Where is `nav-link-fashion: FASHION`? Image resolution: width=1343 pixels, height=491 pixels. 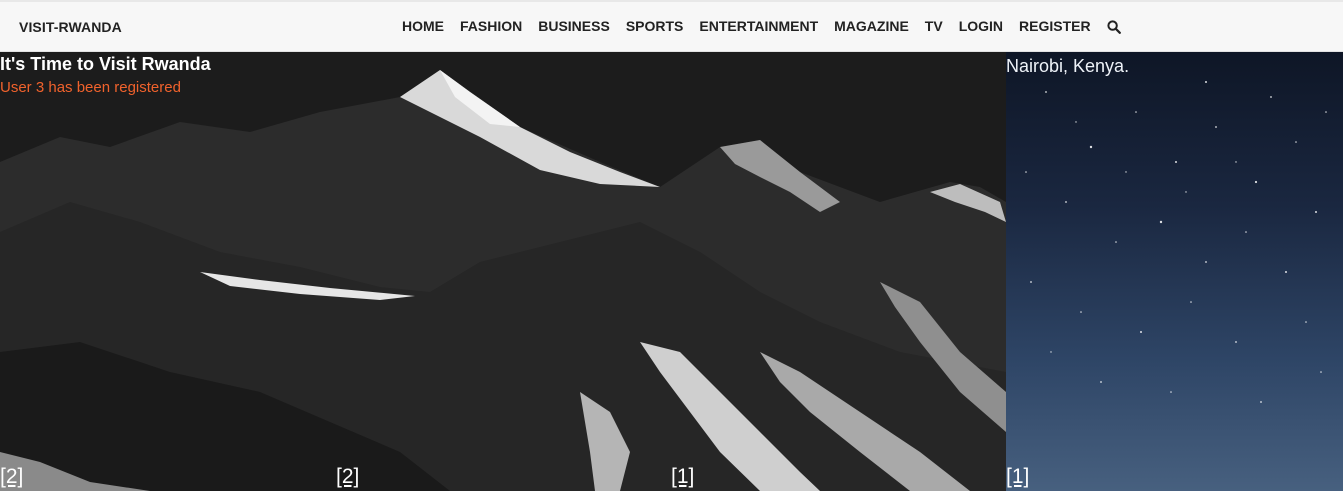 nav-link-fashion: FASHION is located at coordinates (491, 26).